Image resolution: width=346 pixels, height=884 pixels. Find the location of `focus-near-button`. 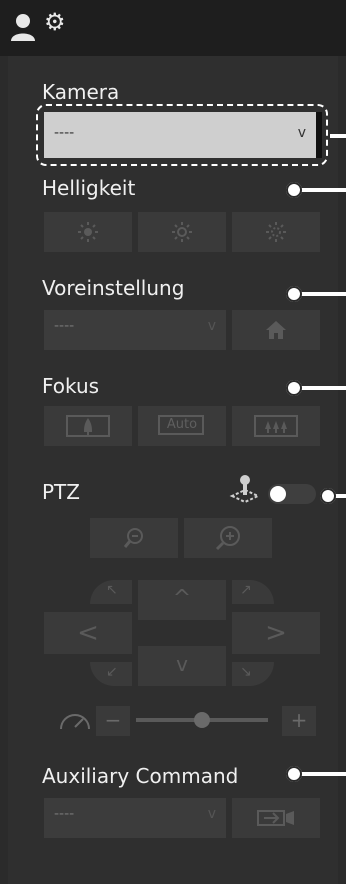

focus-near-button is located at coordinates (88, 426).